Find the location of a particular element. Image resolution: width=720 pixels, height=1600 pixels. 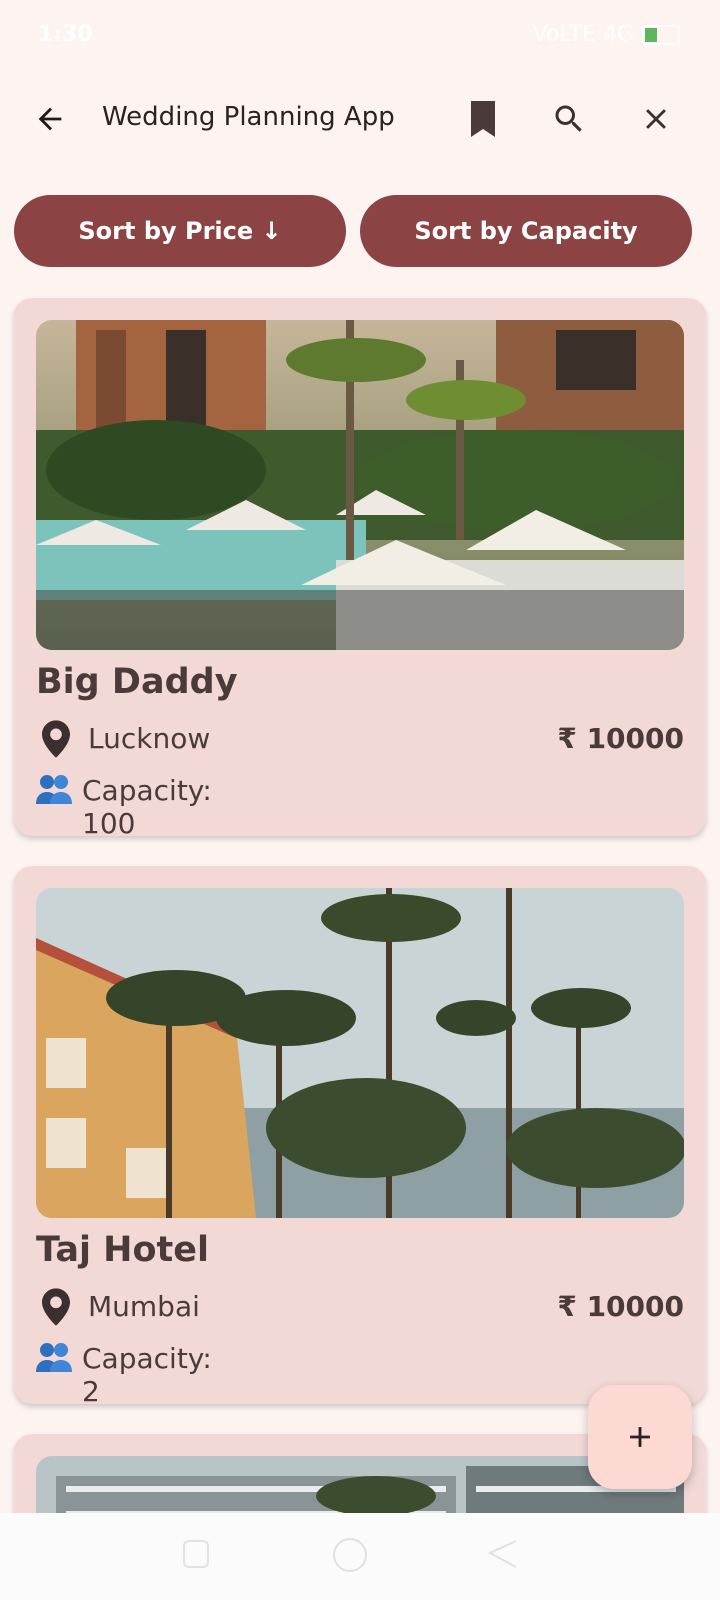

sort-row: Sort by Price ↓ Sort by Capacity is located at coordinates (360, 231).